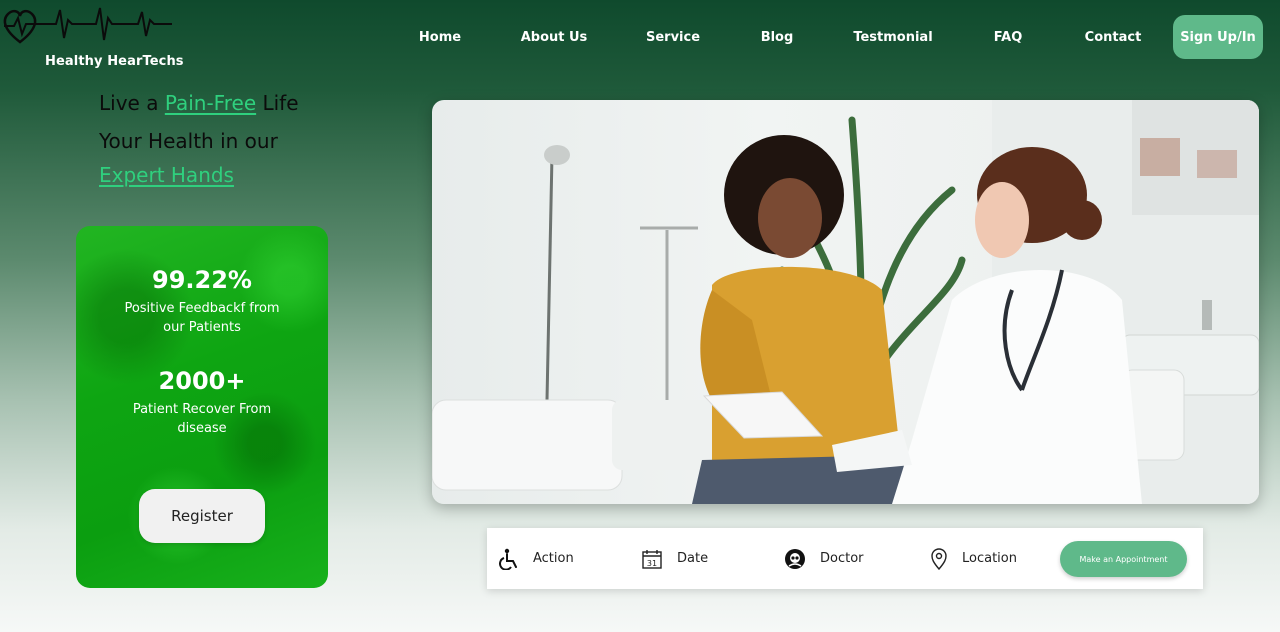  What do you see at coordinates (939, 558) in the screenshot?
I see `location-pin-icon` at bounding box center [939, 558].